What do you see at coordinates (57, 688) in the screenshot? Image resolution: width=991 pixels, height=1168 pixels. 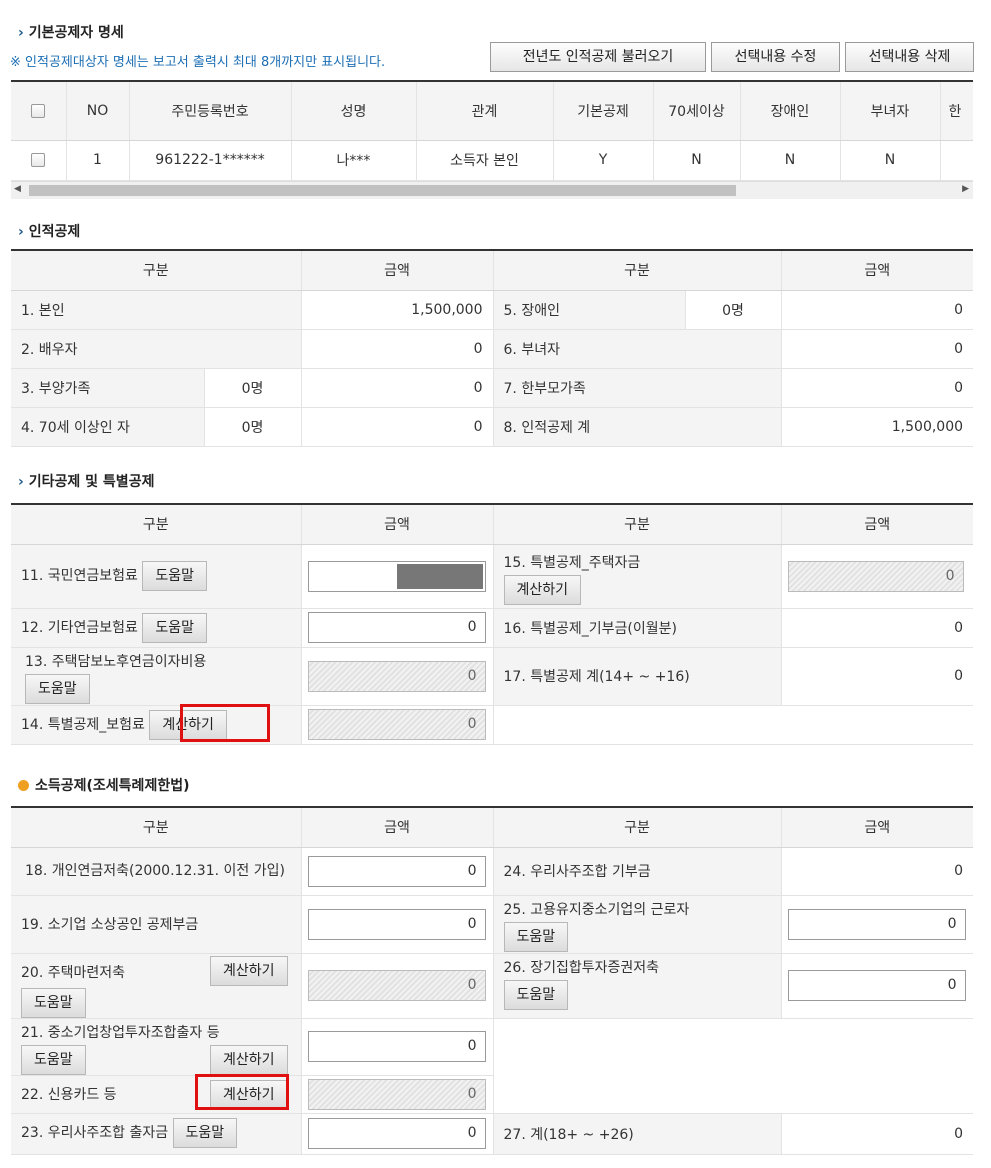 I see `help-button-13: 도움말` at bounding box center [57, 688].